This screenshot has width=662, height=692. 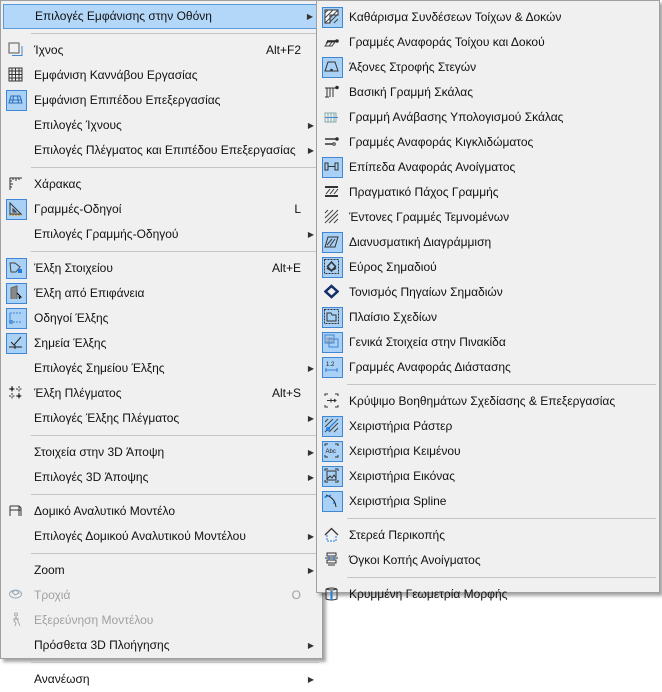 I want to click on orbit-icon, so click(x=16, y=595).